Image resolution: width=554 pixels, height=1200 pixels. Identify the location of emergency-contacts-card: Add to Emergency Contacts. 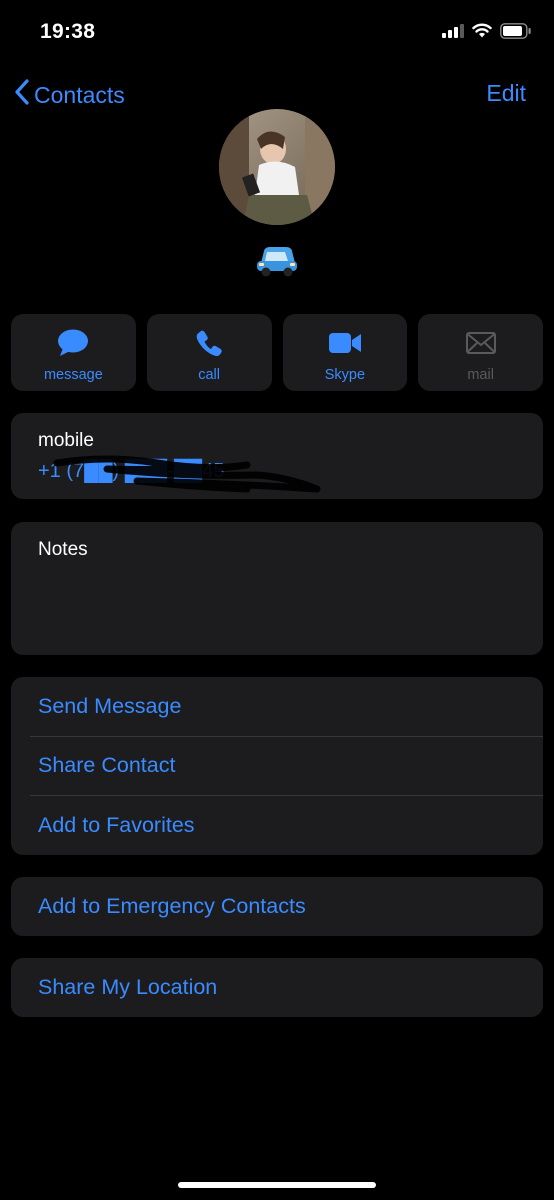
(277, 906).